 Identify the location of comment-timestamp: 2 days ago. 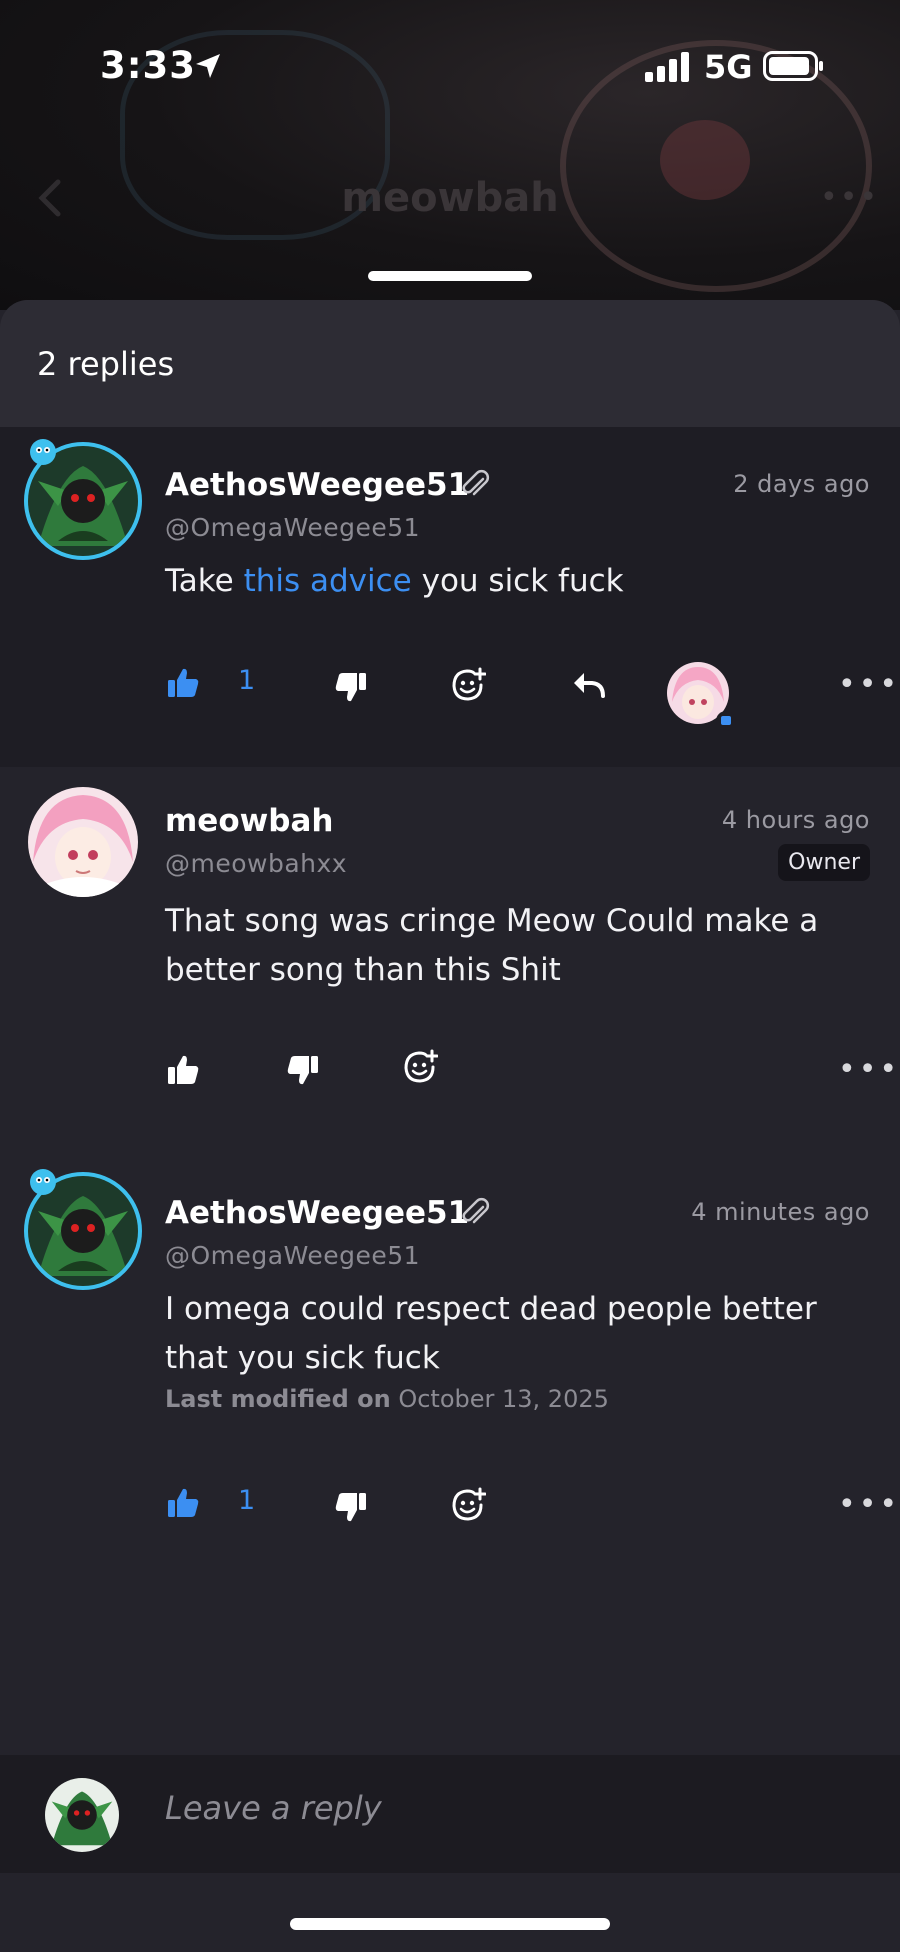
(801, 484).